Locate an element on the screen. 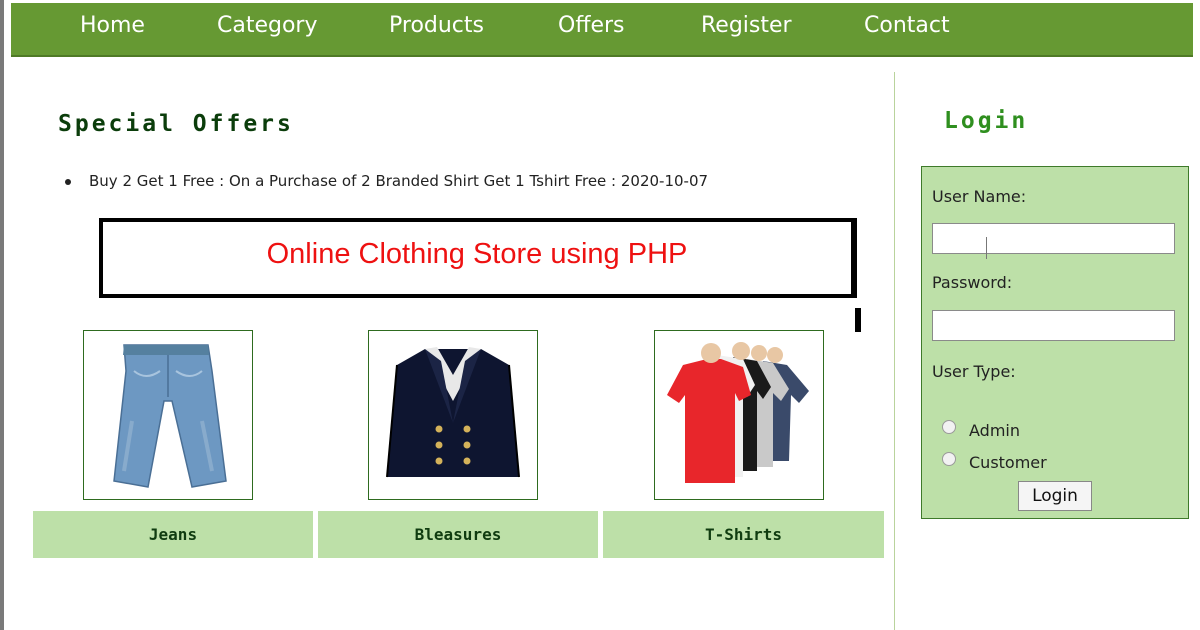  blazer-image is located at coordinates (453, 415).